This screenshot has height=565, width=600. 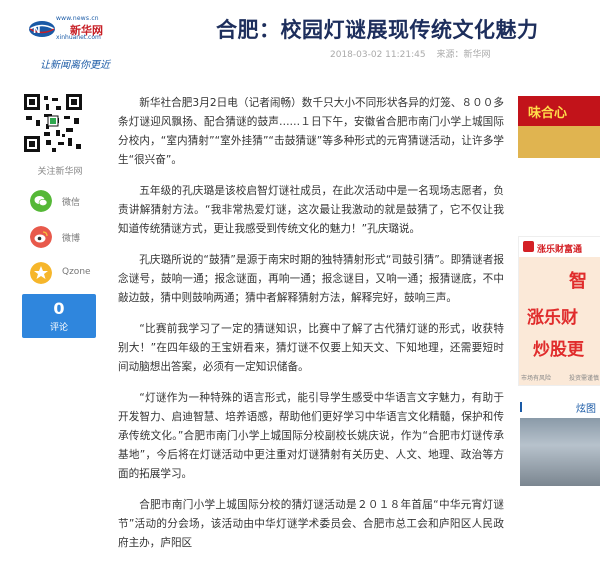 What do you see at coordinates (463, 55) in the screenshot?
I see `article-source: 来源：新华网` at bounding box center [463, 55].